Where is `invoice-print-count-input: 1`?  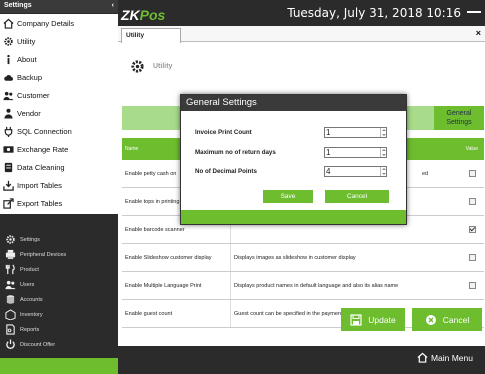 invoice-print-count-input: 1 is located at coordinates (355, 132).